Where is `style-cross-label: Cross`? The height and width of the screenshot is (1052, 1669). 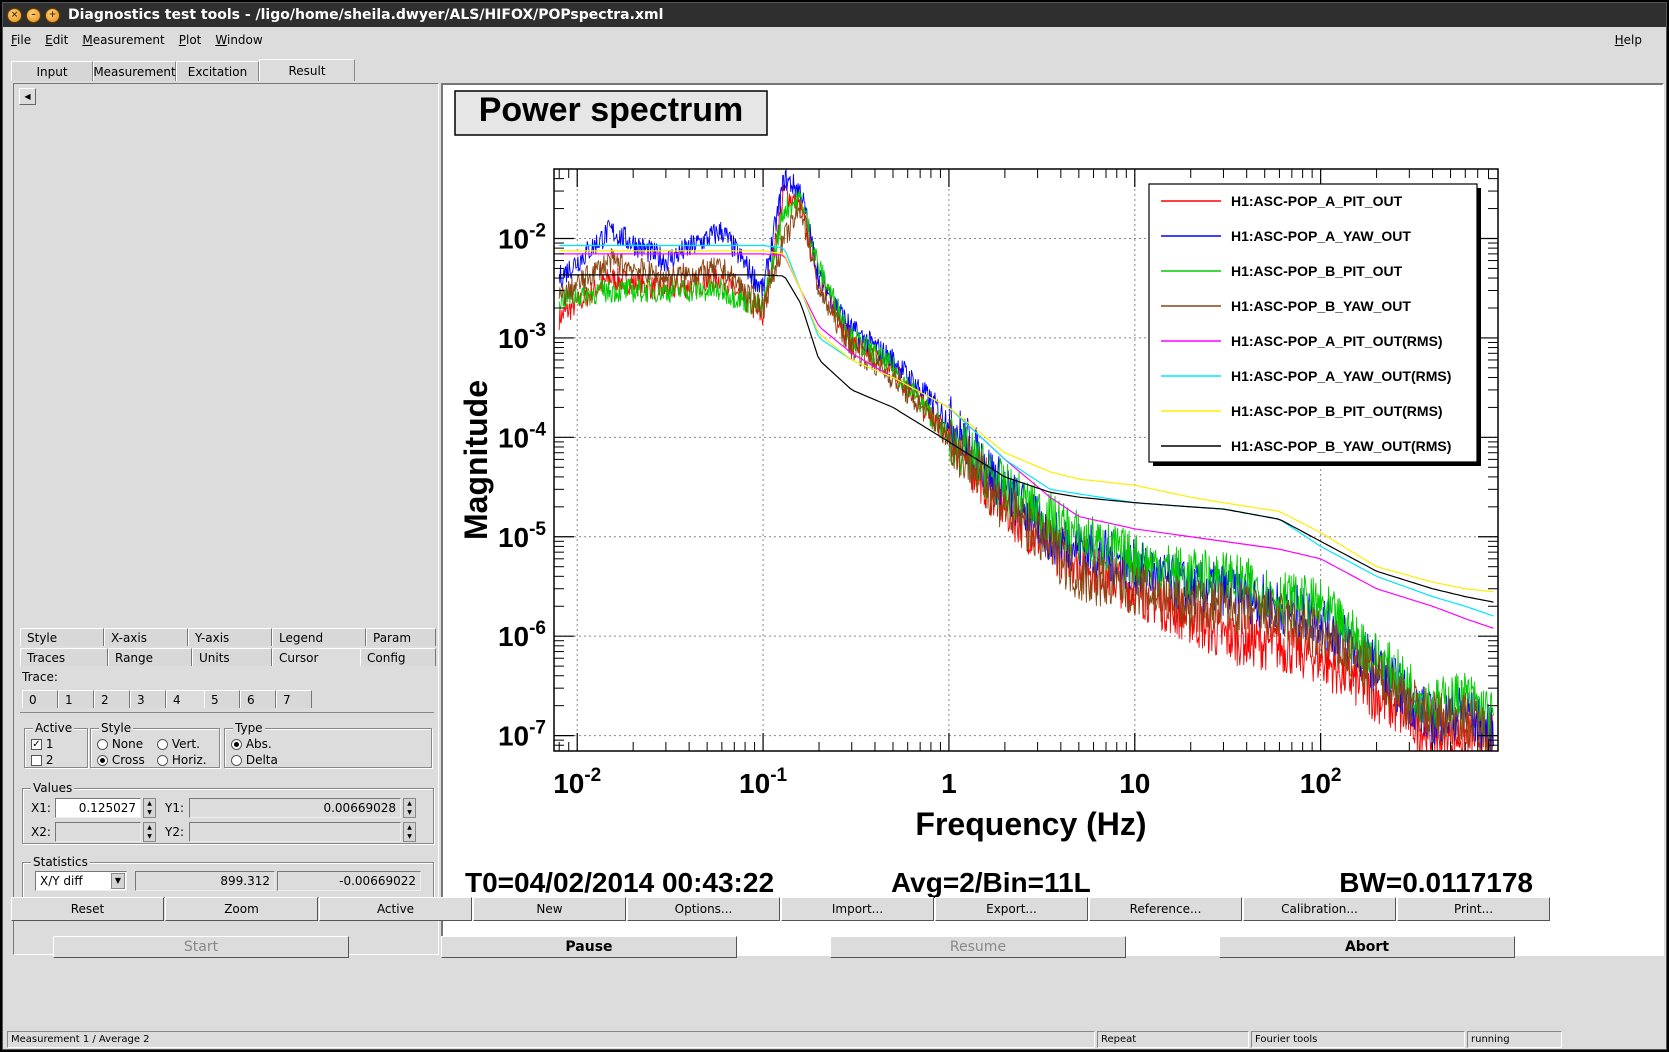 style-cross-label: Cross is located at coordinates (128, 760).